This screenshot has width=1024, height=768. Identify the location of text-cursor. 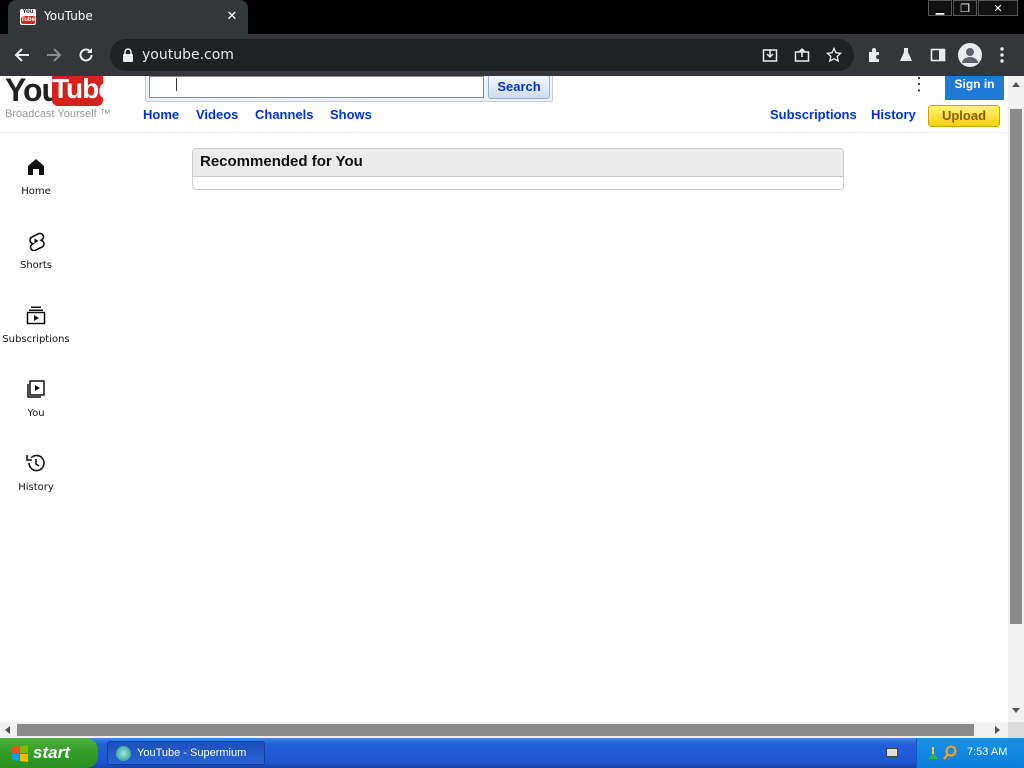
(176, 84).